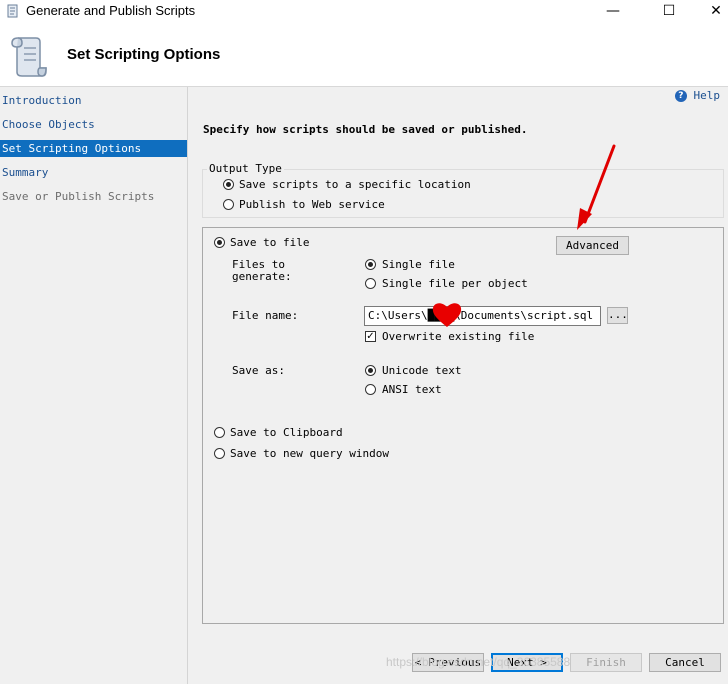 The image size is (728, 684). Describe the element at coordinates (707, 95) in the screenshot. I see `help-label: Help` at that location.